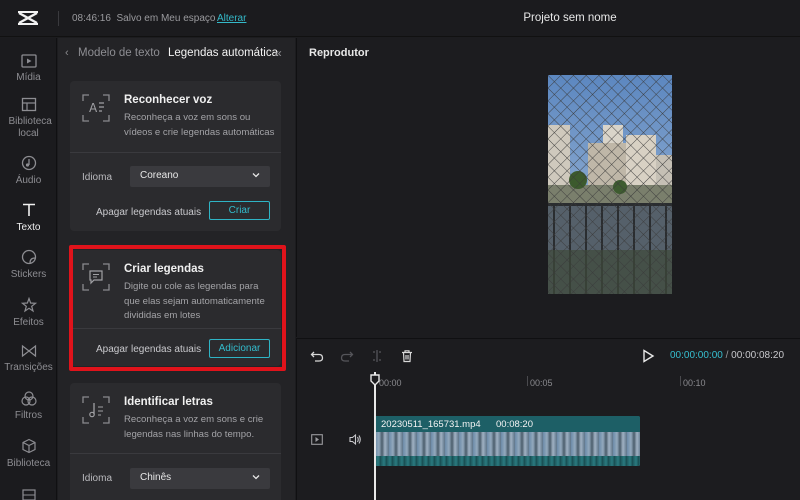 The image size is (800, 500). Describe the element at coordinates (28, 257) in the screenshot. I see `stickers-icon` at that location.